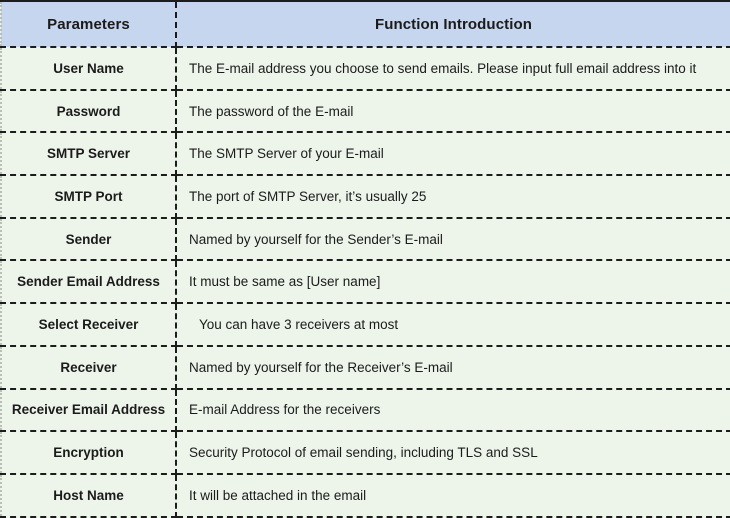 This screenshot has height=518, width=730. I want to click on parameter-description-cell: The port of SMTP Server, it’s usually 25, so click(453, 197).